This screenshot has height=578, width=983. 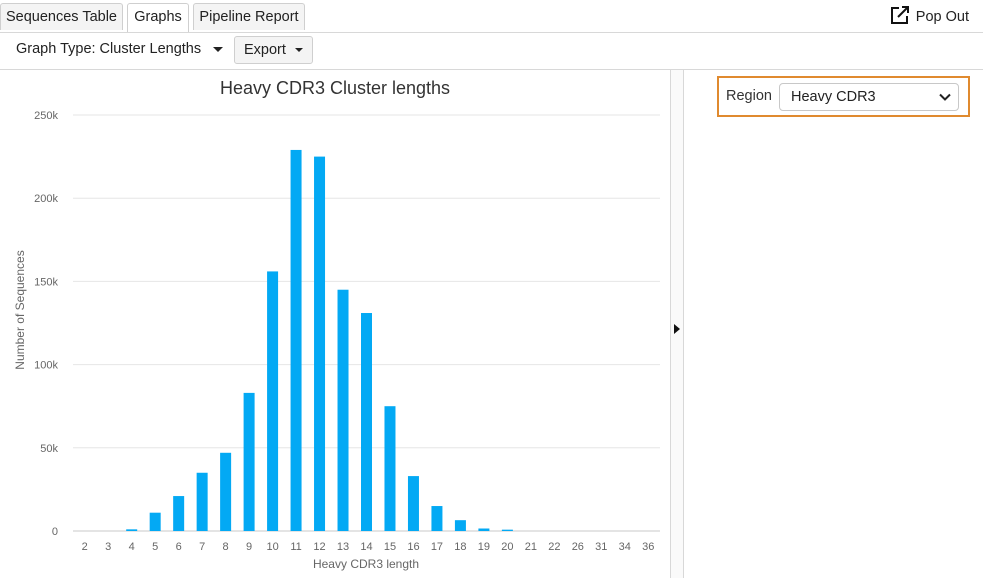 I want to click on x-tick-label: 22, so click(x=554, y=547).